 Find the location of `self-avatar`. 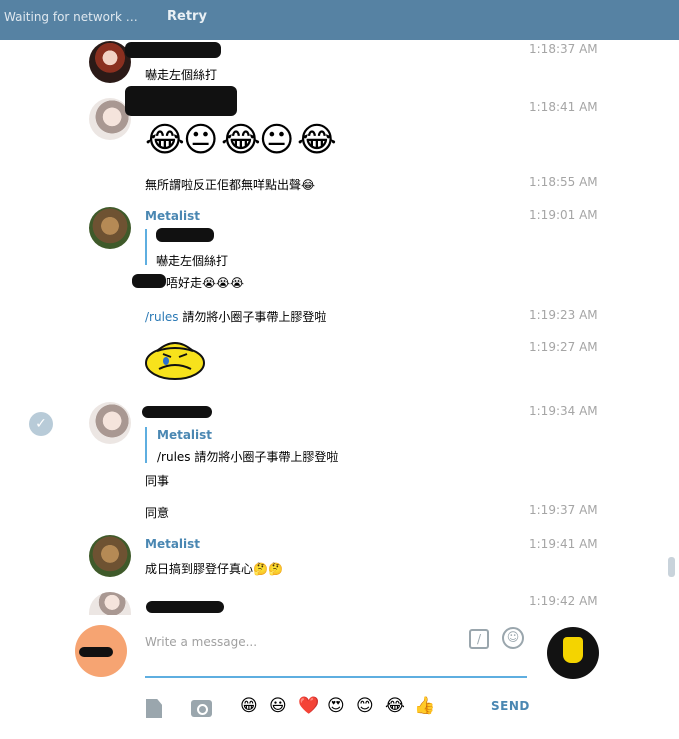

self-avatar is located at coordinates (101, 651).